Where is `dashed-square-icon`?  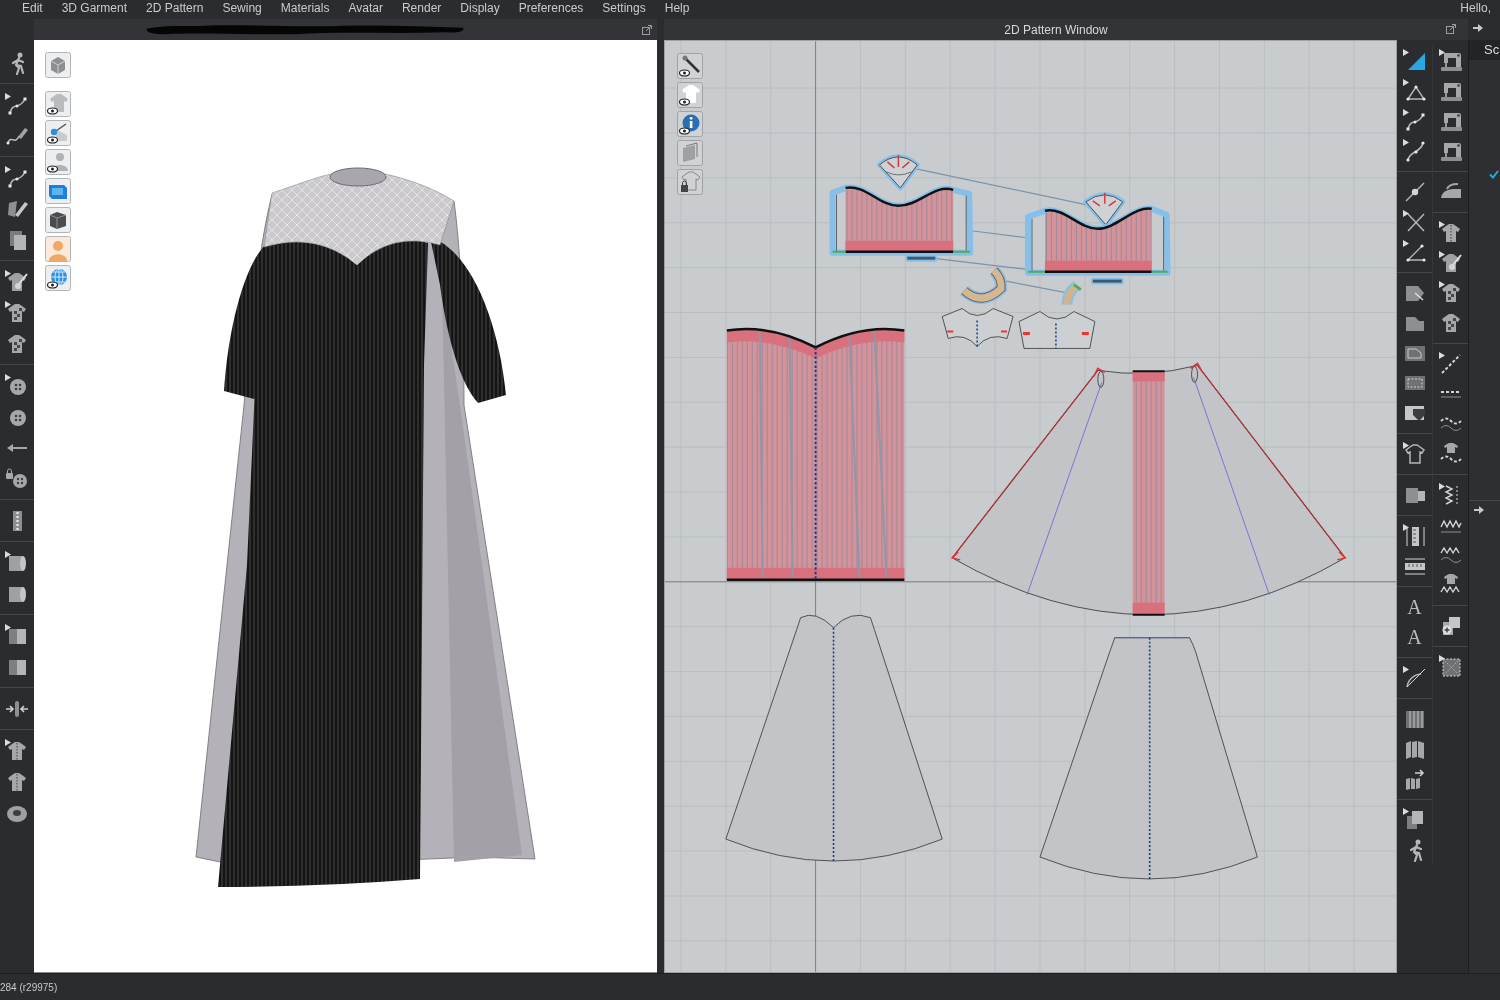
dashed-square-icon is located at coordinates (1450, 667).